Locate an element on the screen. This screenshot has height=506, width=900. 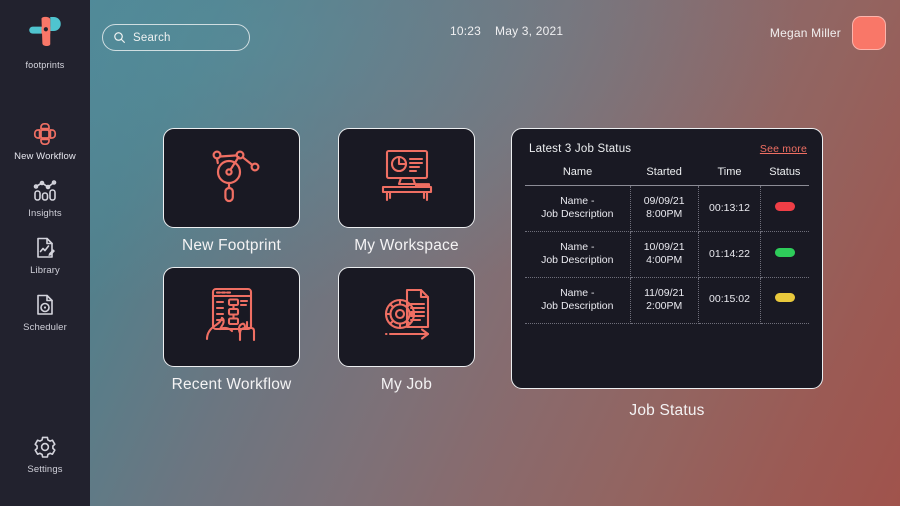
sidebar-item-insights: Insights is located at coordinates (45, 197).